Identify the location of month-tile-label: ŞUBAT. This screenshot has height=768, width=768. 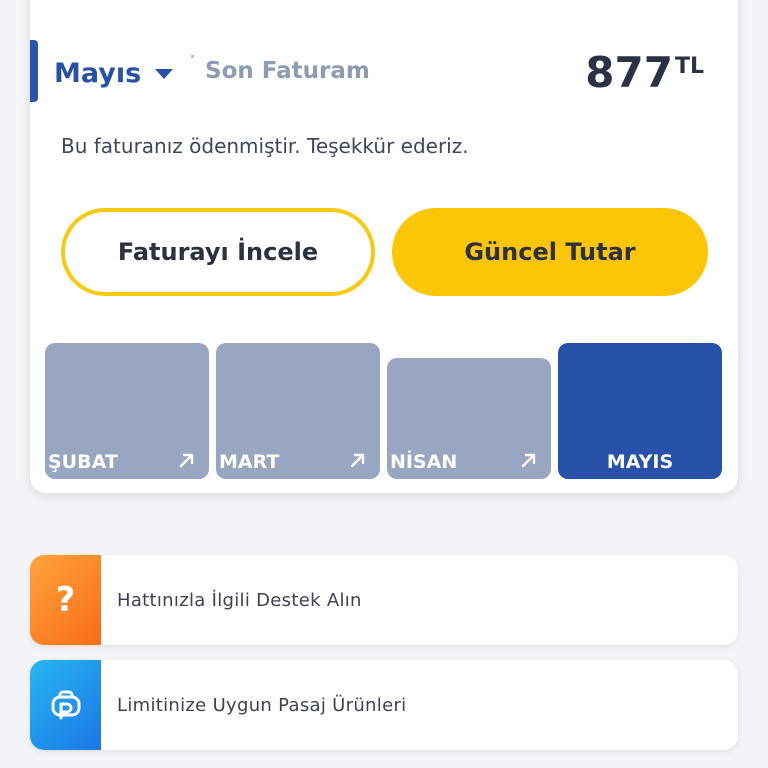
(83, 462).